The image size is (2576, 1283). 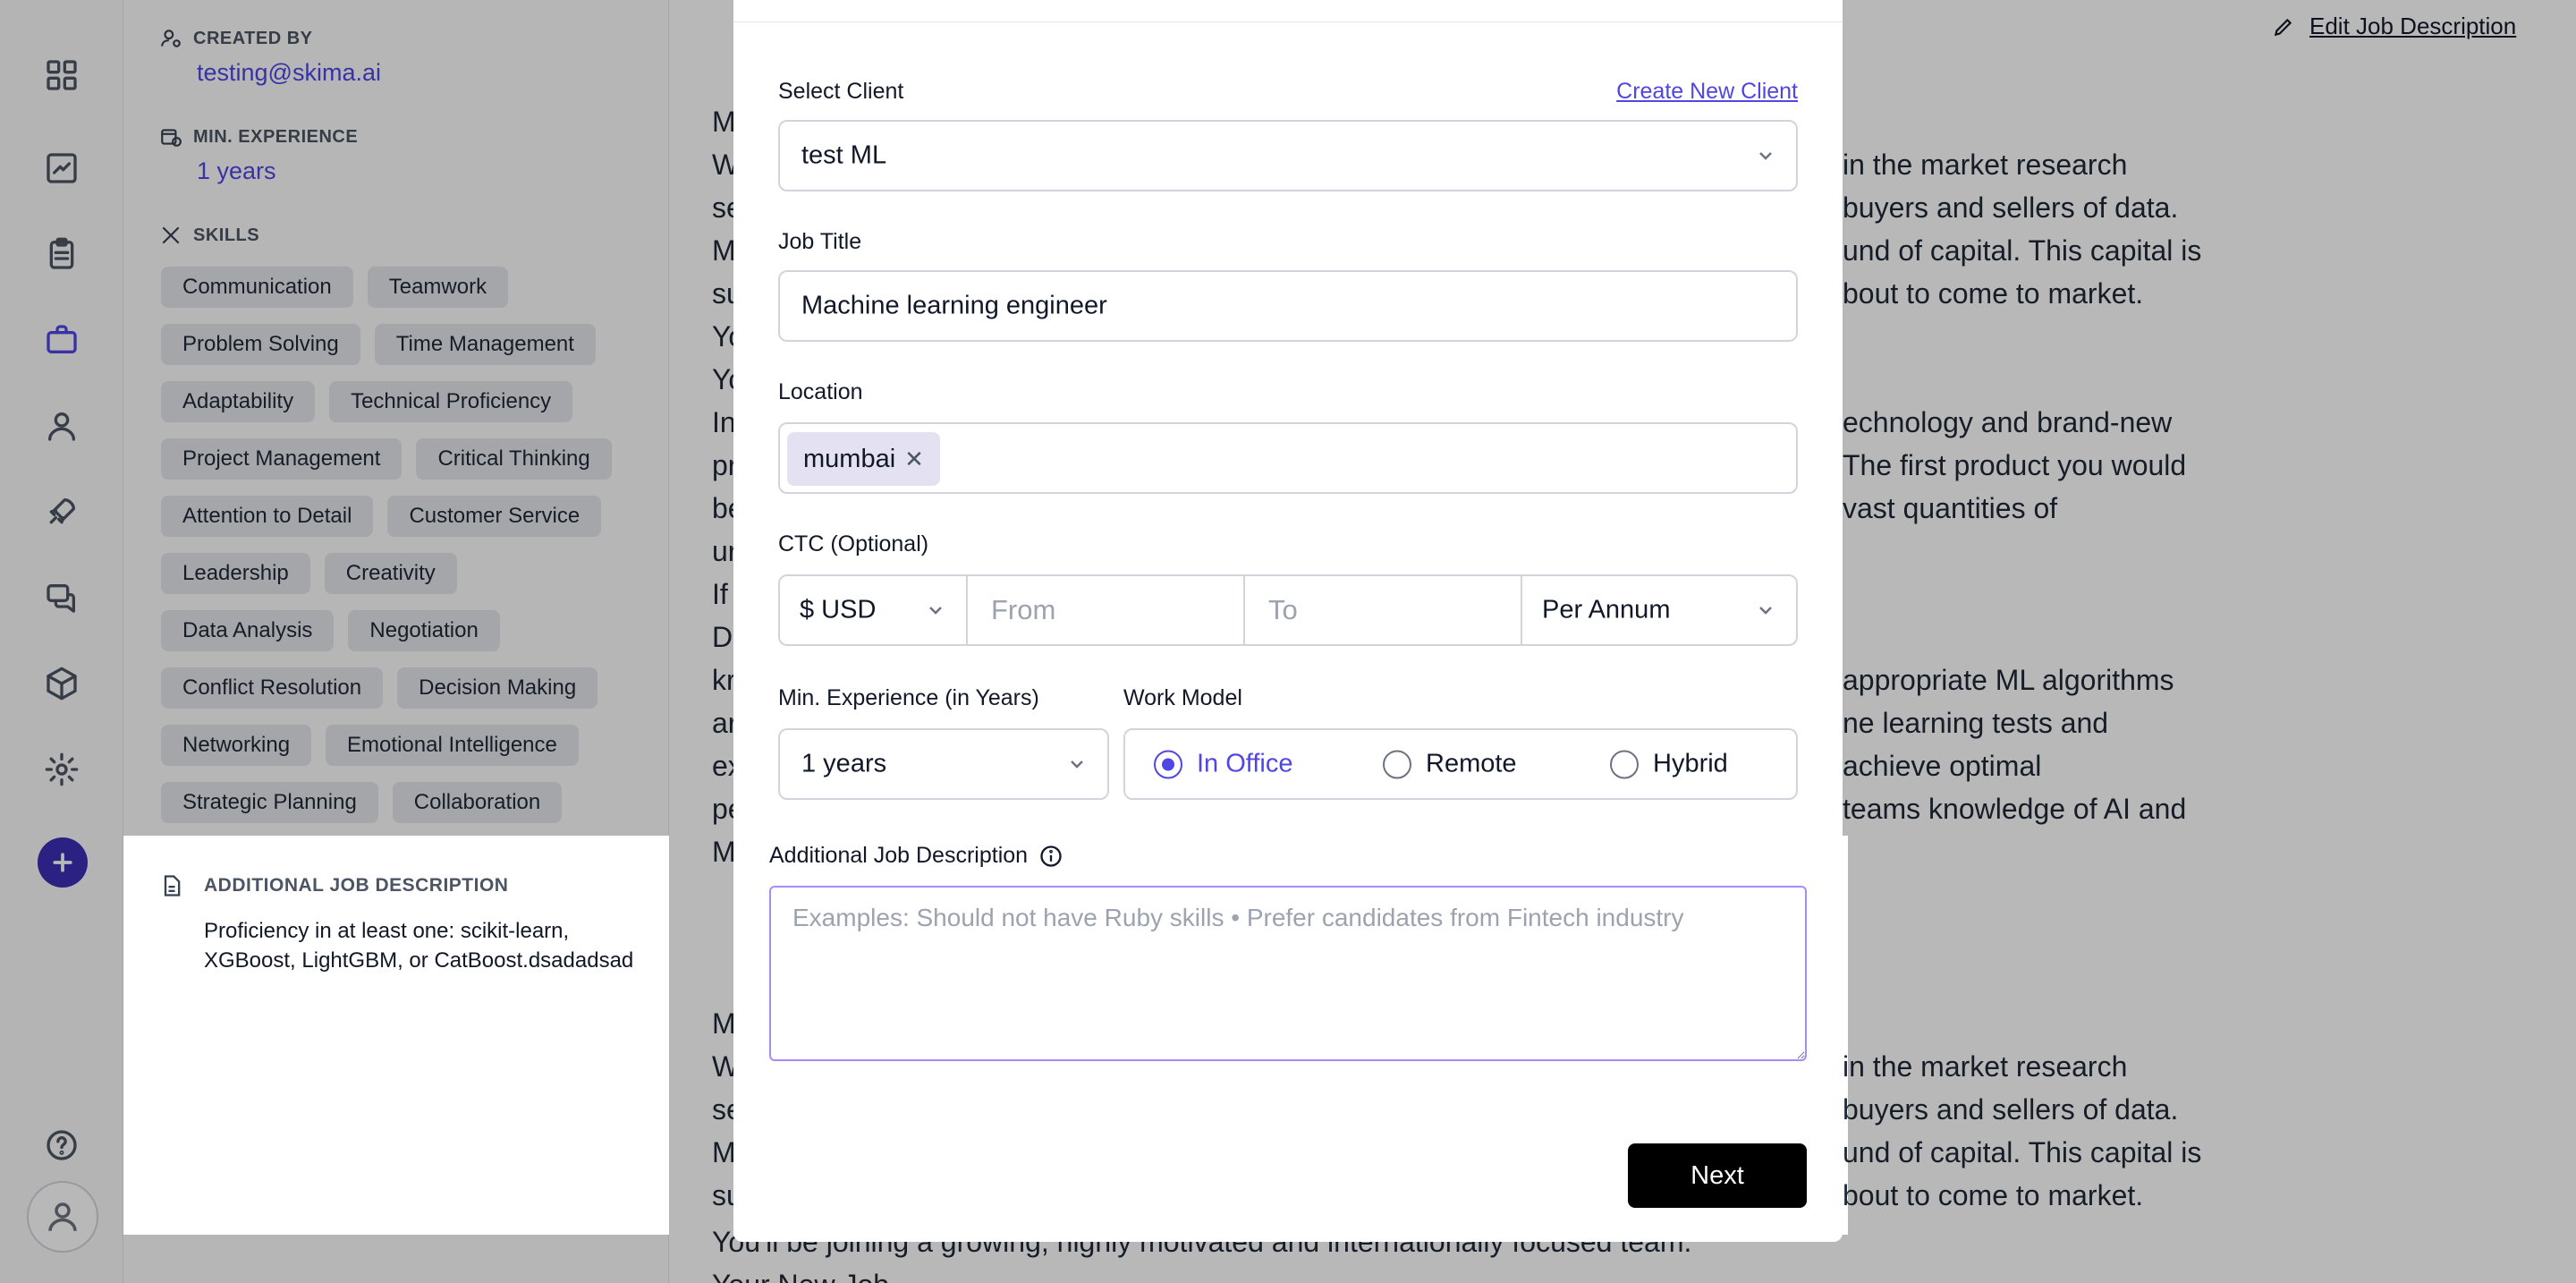 I want to click on work-model-group: In Office Remote Hybrid, so click(x=1460, y=764).